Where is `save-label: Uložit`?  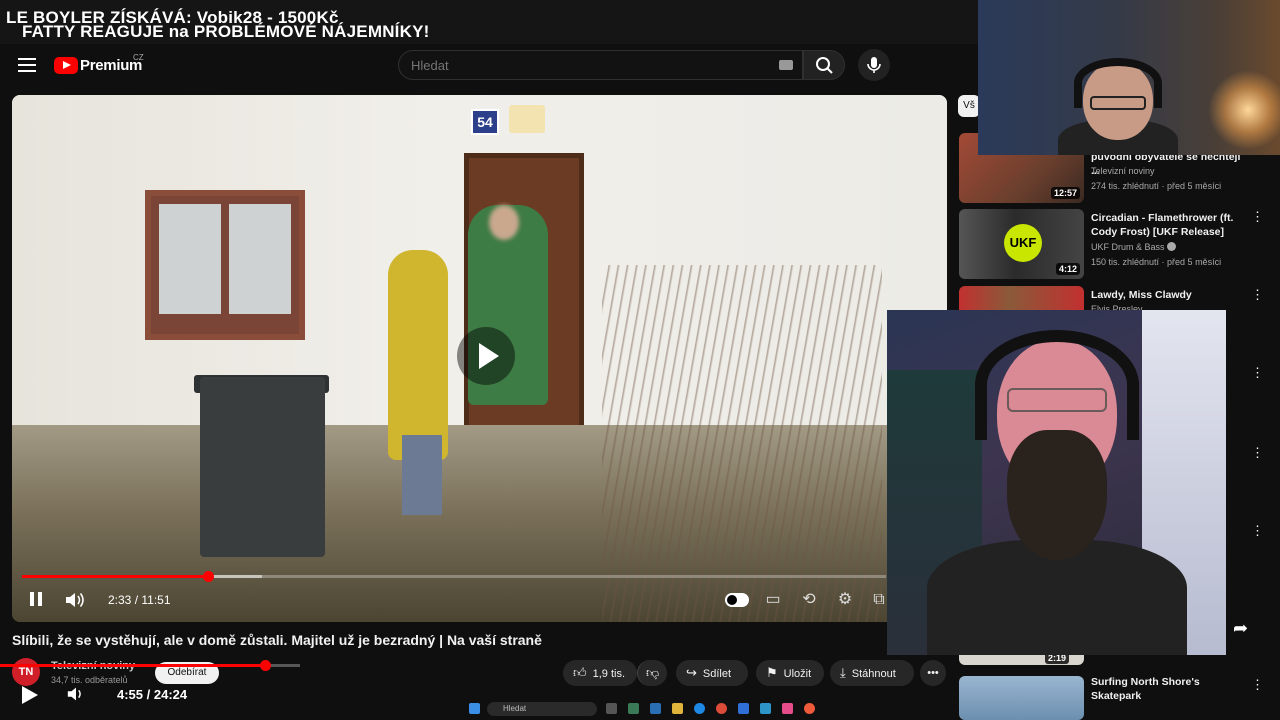
save-label: Uložit is located at coordinates (797, 674).